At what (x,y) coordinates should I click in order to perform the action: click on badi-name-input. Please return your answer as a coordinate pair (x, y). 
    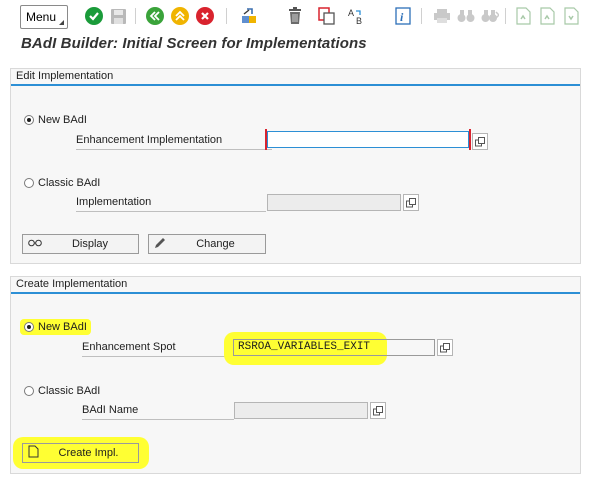
    Looking at the image, I should click on (301, 410).